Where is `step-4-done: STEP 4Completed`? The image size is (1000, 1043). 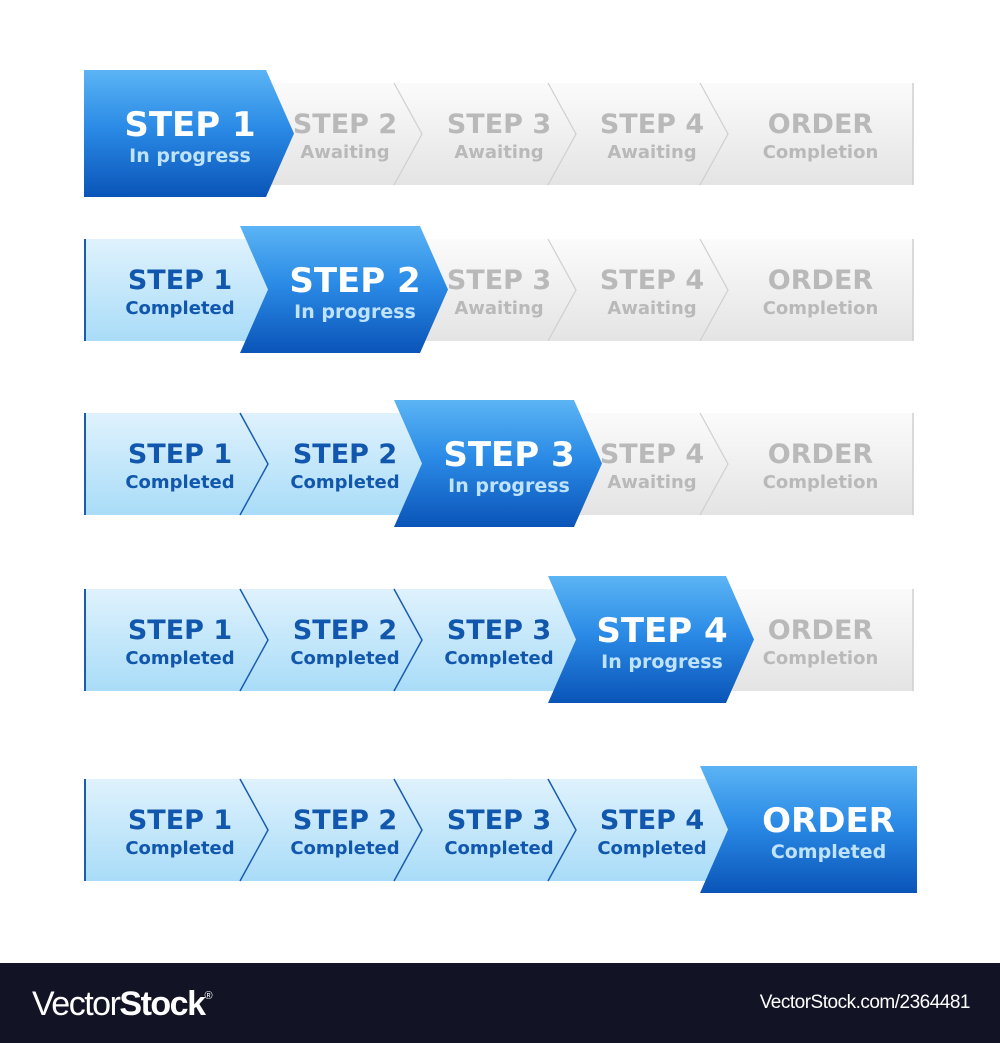
step-4-done: STEP 4Completed is located at coordinates (651, 832).